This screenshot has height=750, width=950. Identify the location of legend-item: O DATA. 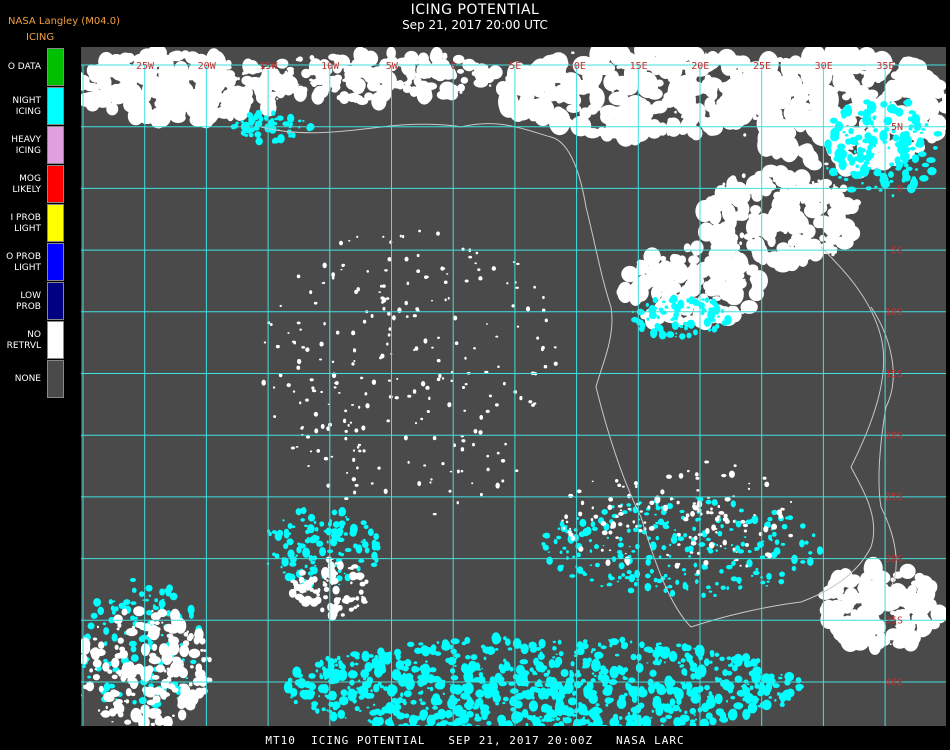
(33, 67).